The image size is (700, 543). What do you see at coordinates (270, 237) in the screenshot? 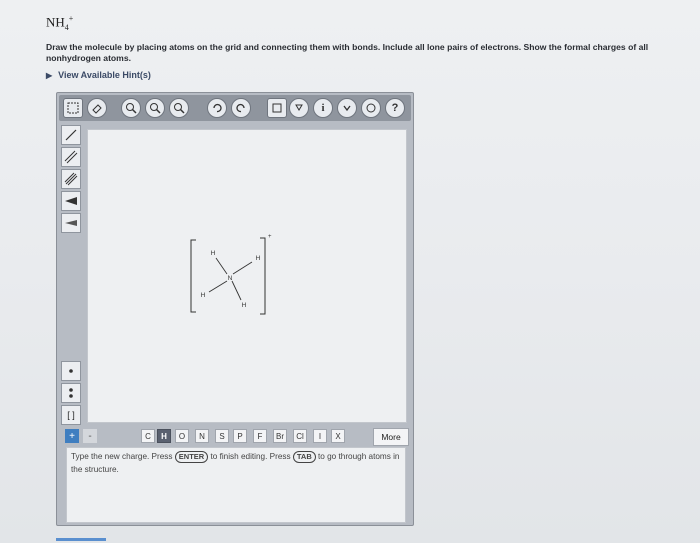
I see `bracket-charge: +` at bounding box center [270, 237].